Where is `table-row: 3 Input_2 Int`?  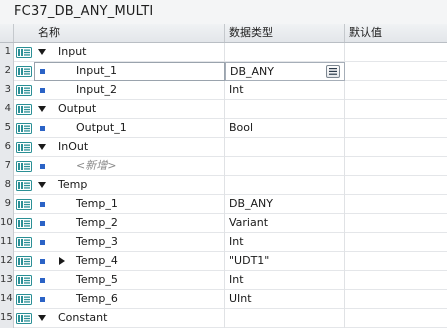 table-row: 3 Input_2 Int is located at coordinates (223, 90).